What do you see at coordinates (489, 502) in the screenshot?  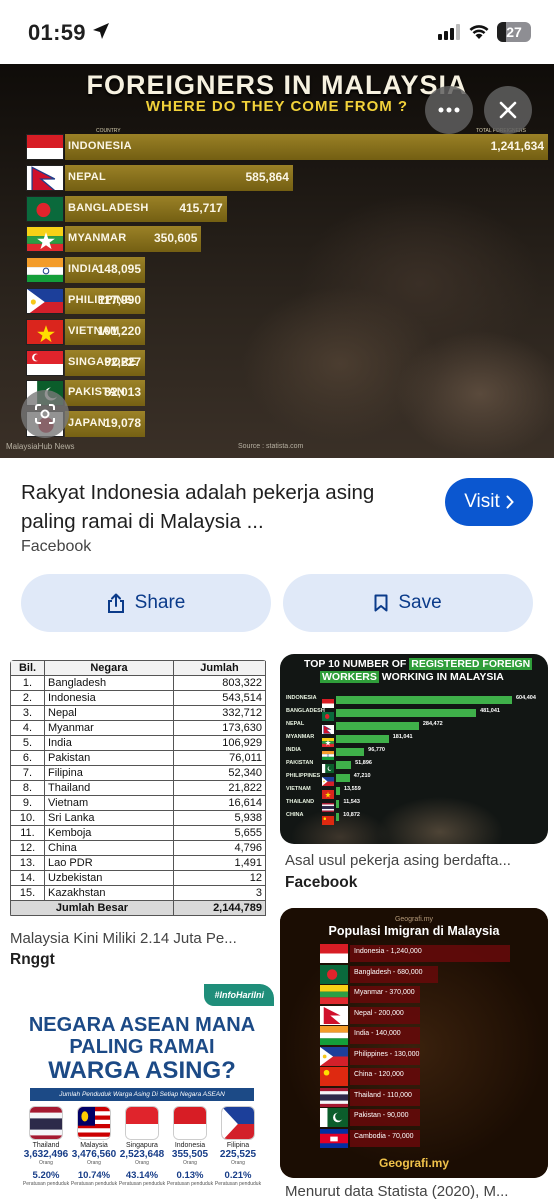 I see `visit-button: Visit` at bounding box center [489, 502].